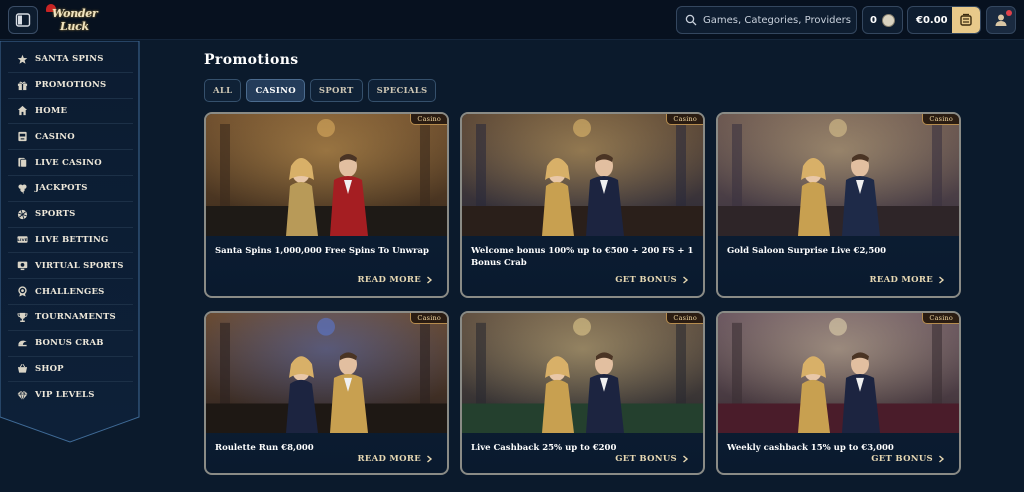  Describe the element at coordinates (70, 189) in the screenshot. I see `sidebar-item-jackpots: Jackpots` at that location.